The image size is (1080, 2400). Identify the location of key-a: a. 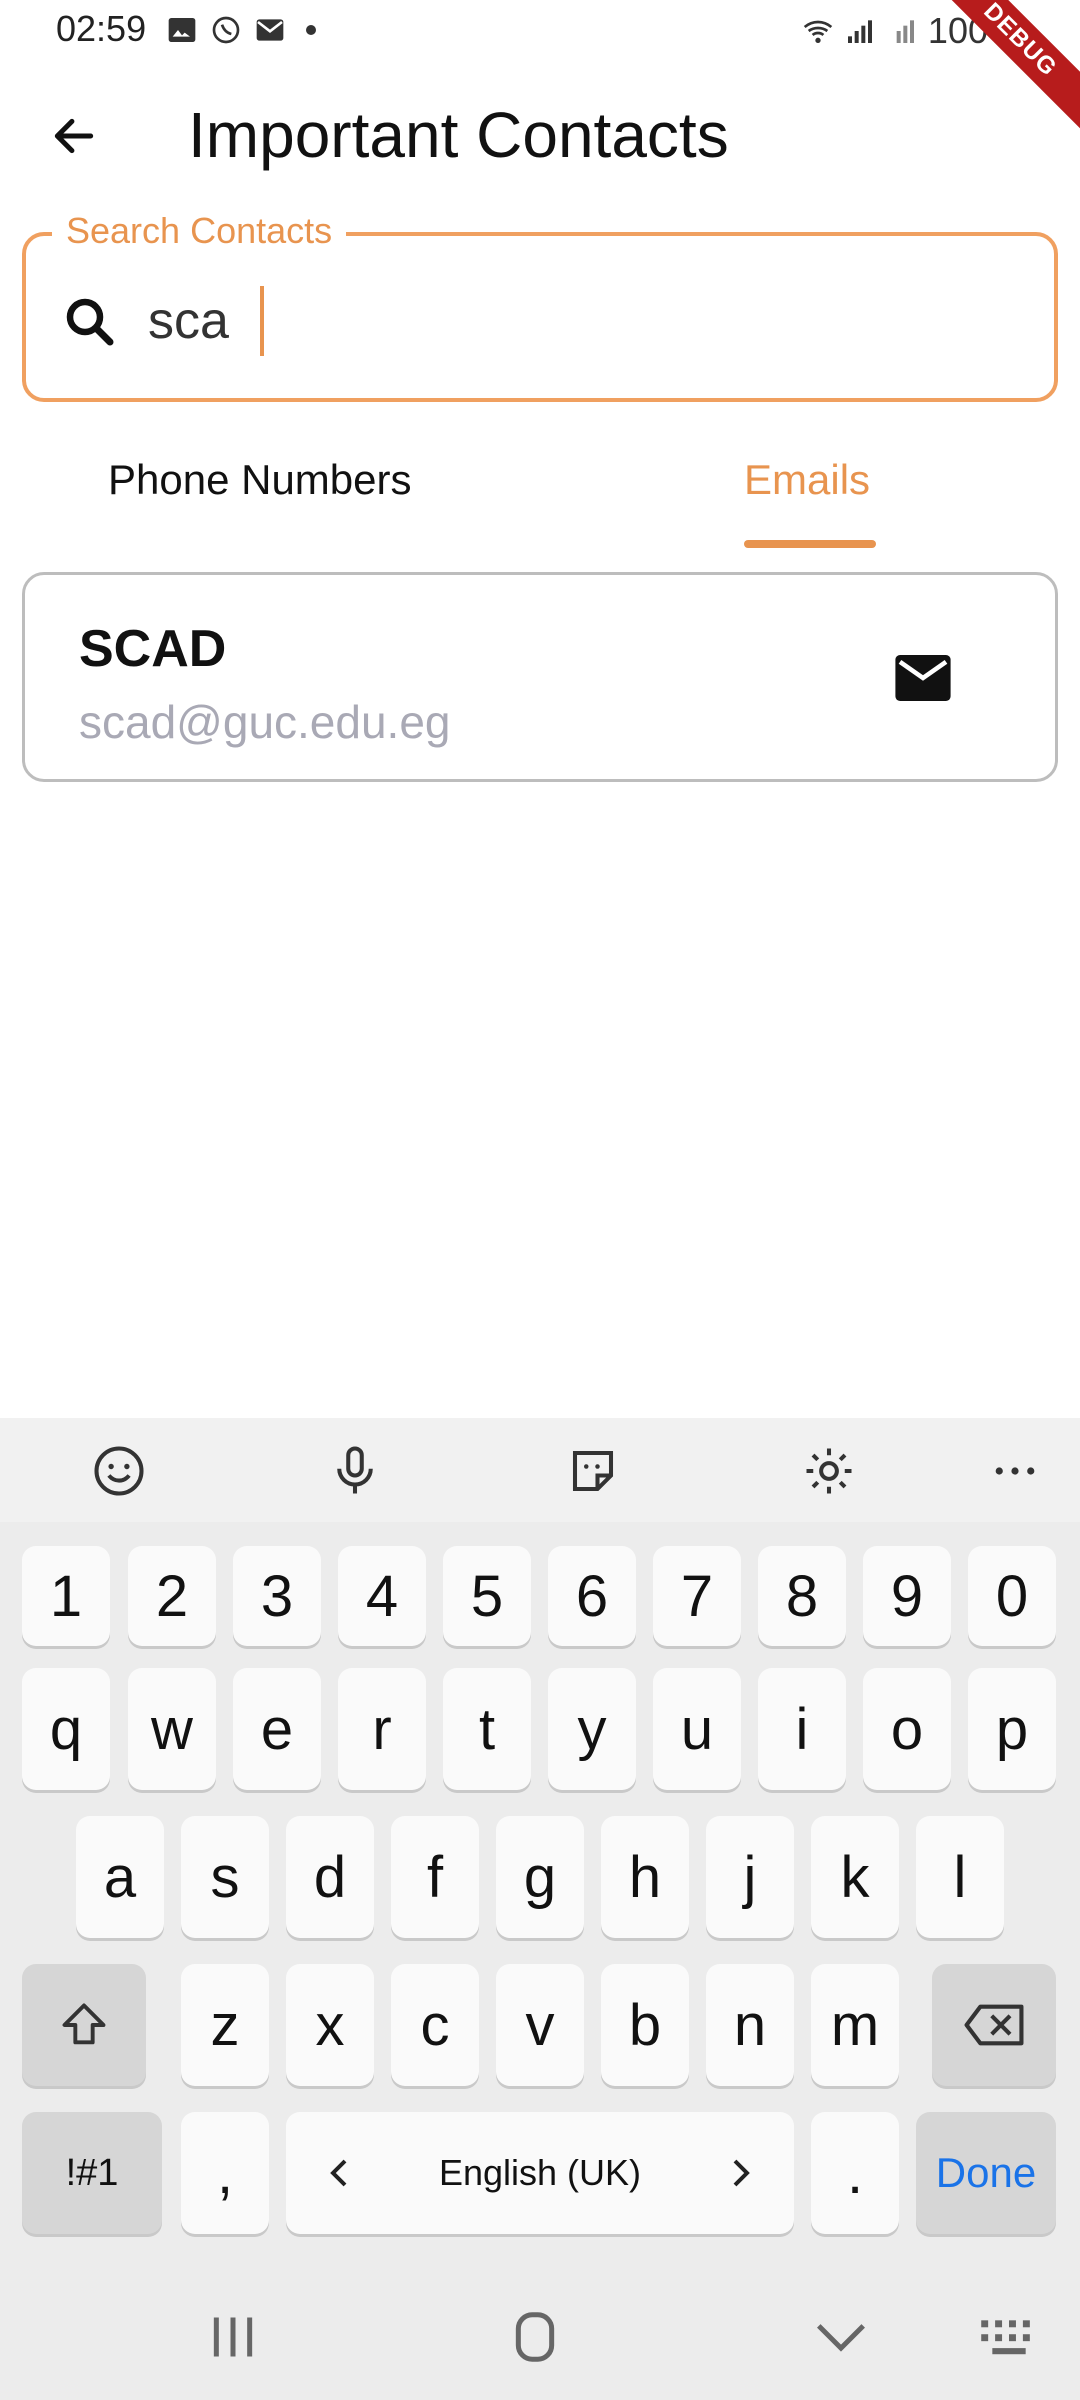
(120, 1877).